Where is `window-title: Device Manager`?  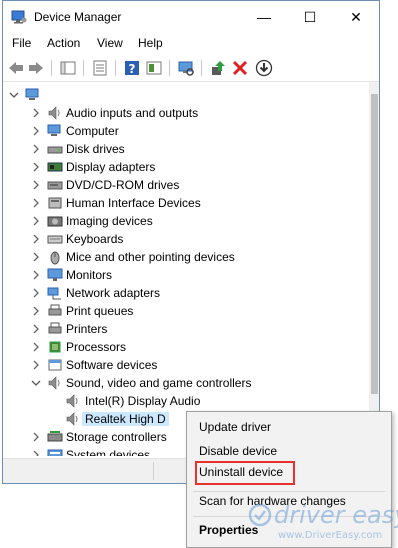
window-title: Device Manager is located at coordinates (78, 17).